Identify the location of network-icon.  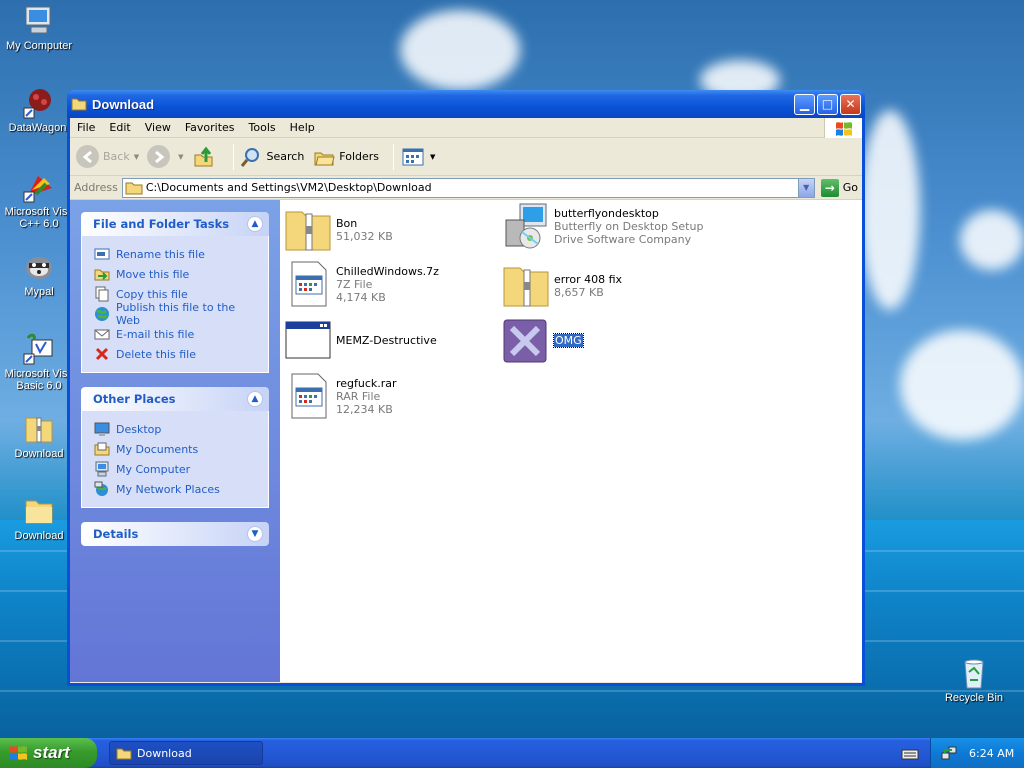
(949, 753).